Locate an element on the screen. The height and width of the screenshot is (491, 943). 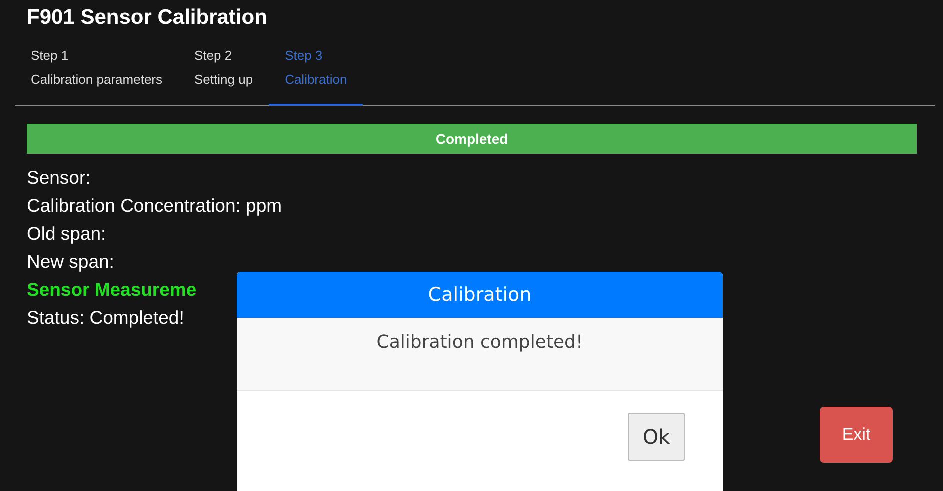
exit-button: Exit is located at coordinates (856, 435).